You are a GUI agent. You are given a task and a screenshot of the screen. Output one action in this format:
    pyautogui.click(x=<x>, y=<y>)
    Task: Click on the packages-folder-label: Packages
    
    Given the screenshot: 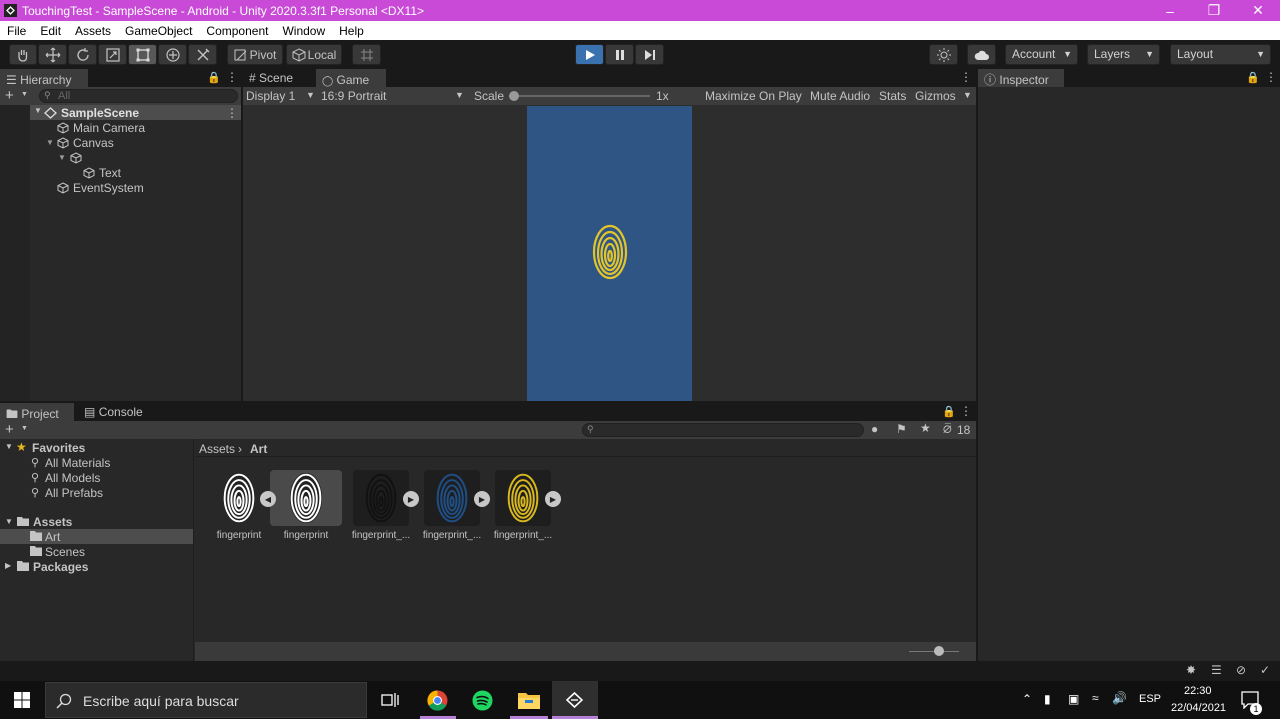 What is the action you would take?
    pyautogui.click(x=60, y=567)
    